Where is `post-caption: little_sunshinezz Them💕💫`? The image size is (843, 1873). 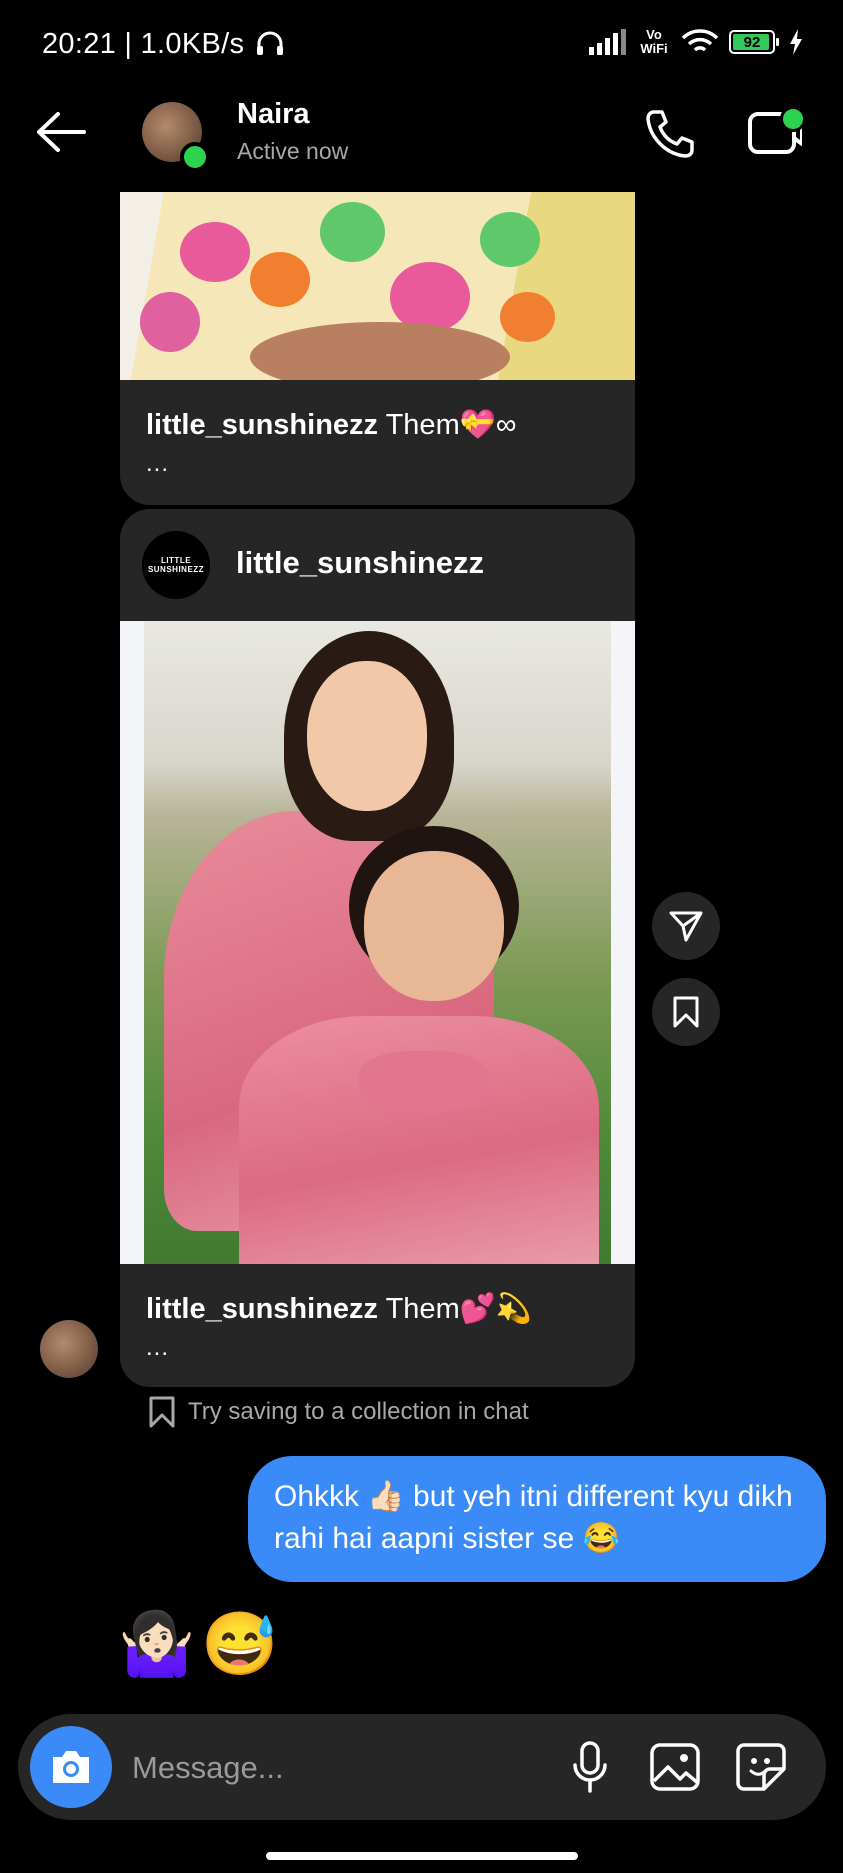
post-caption: little_sunshinezz Them💕💫 is located at coordinates (339, 1309).